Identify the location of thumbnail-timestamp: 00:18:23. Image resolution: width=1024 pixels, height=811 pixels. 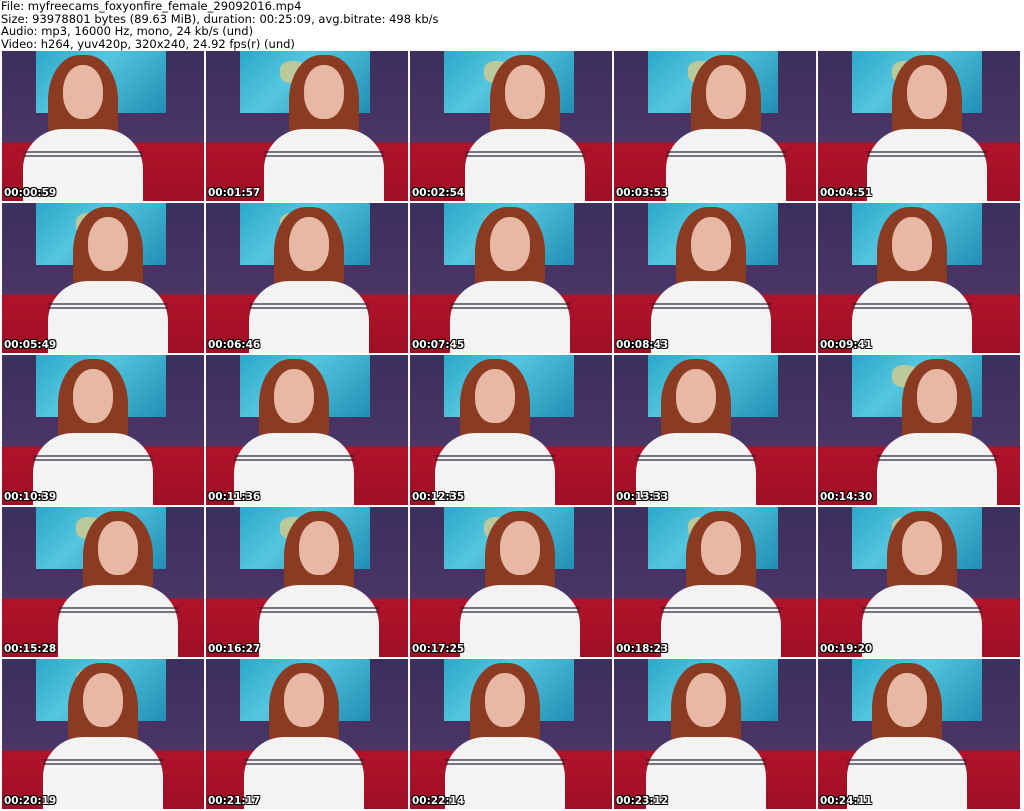
(642, 649).